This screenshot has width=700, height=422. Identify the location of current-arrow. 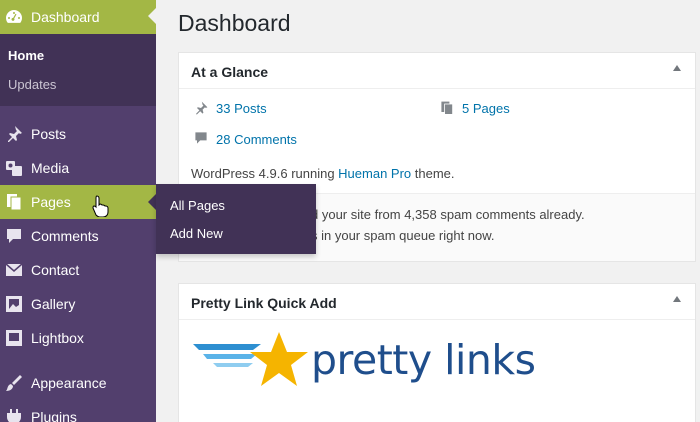
(152, 16).